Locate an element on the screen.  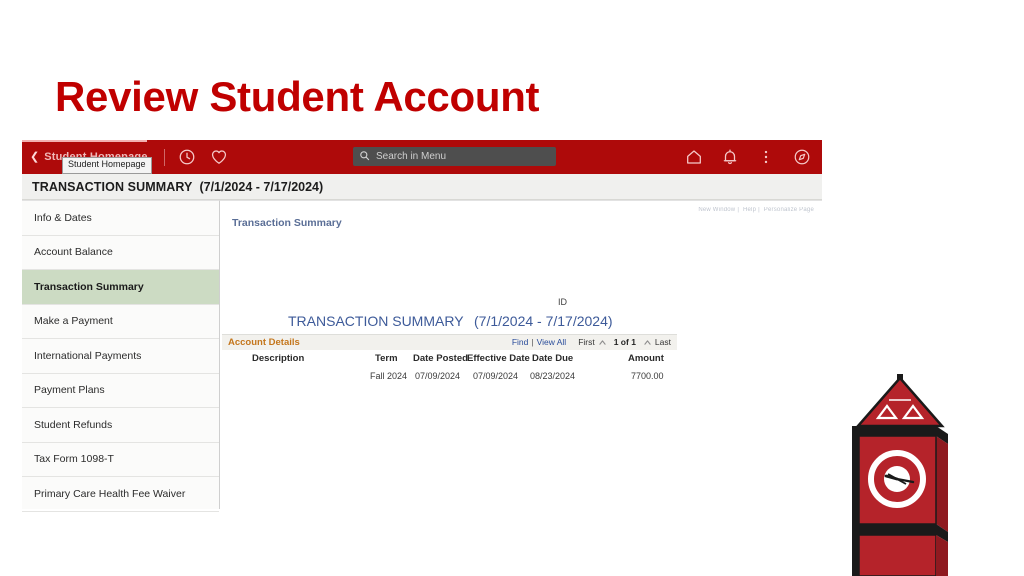
first-link: First is located at coordinates (586, 342).